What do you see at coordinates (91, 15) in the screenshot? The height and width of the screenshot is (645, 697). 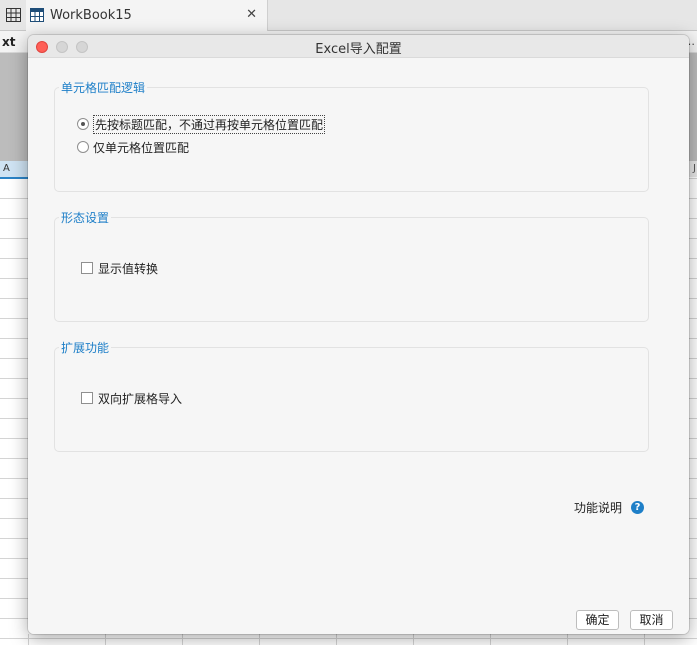 I see `workbook-name: WorkBook15` at bounding box center [91, 15].